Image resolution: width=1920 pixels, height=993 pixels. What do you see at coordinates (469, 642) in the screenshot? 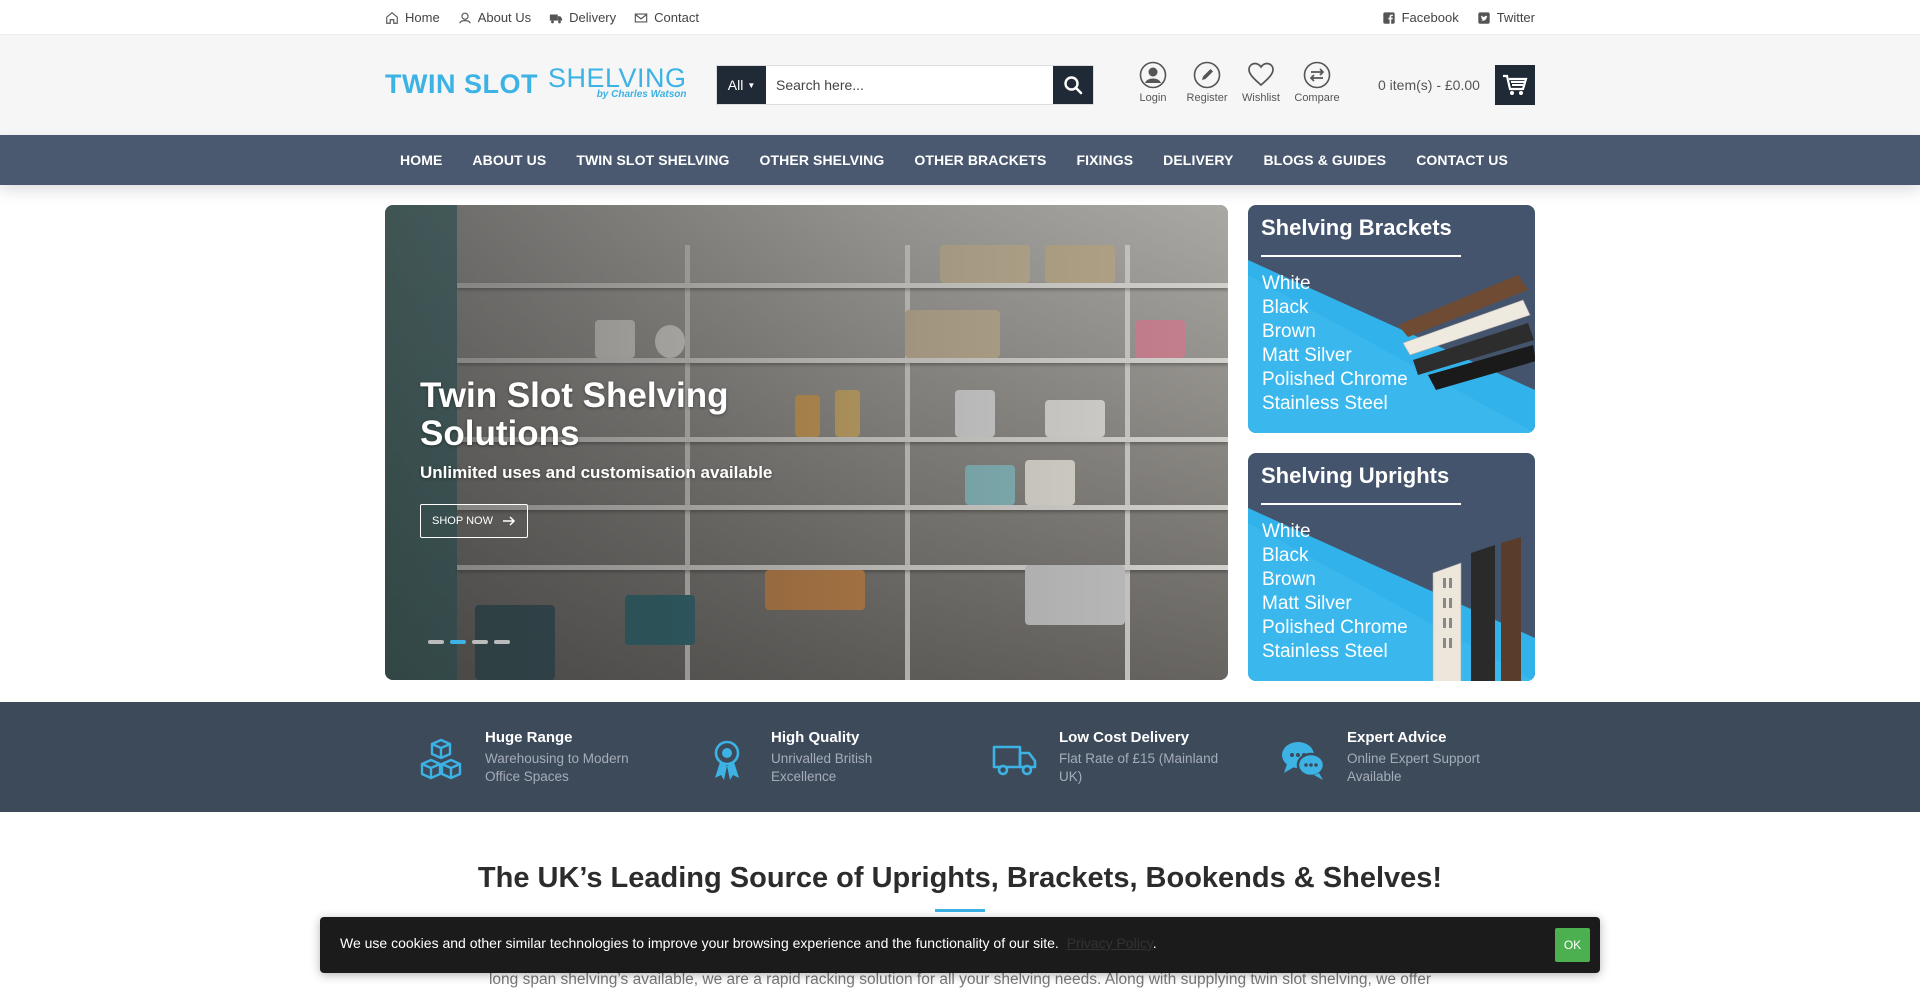
I see `slider-dots` at bounding box center [469, 642].